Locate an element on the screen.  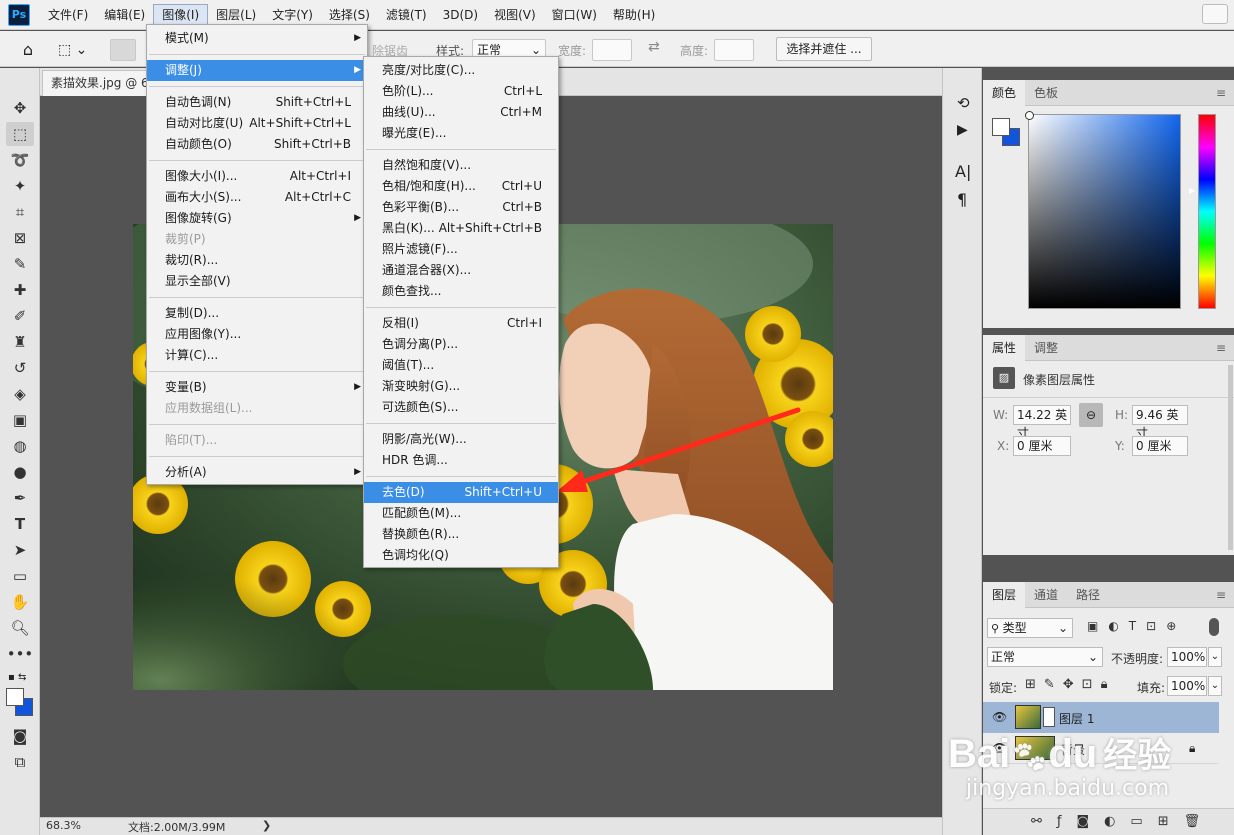
fill-dropdown-icon: ⌄ is located at coordinates (1215, 686).